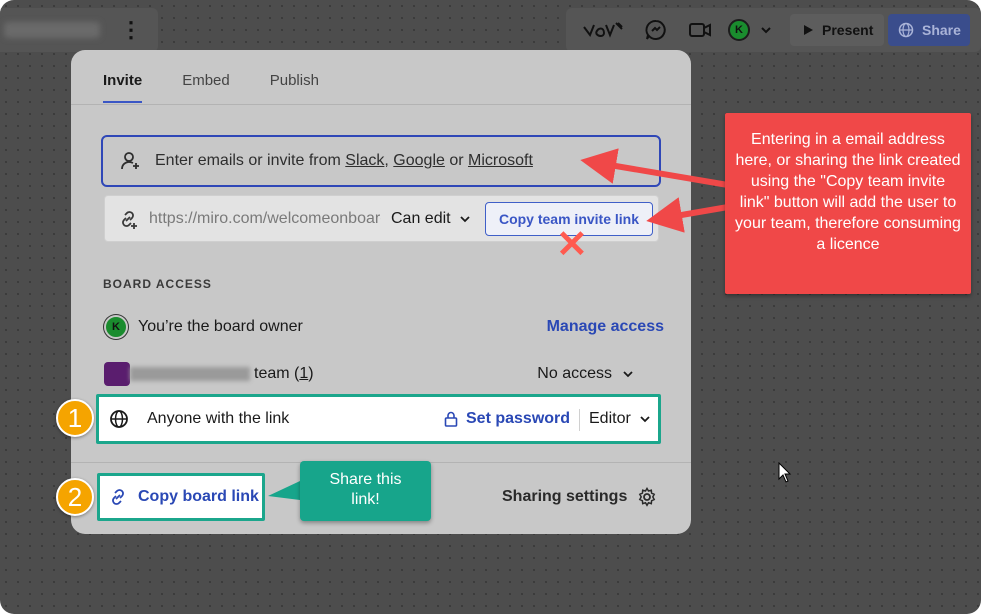 This screenshot has width=981, height=614. Describe the element at coordinates (610, 418) in the screenshot. I see `link-role-label: Editor` at that location.